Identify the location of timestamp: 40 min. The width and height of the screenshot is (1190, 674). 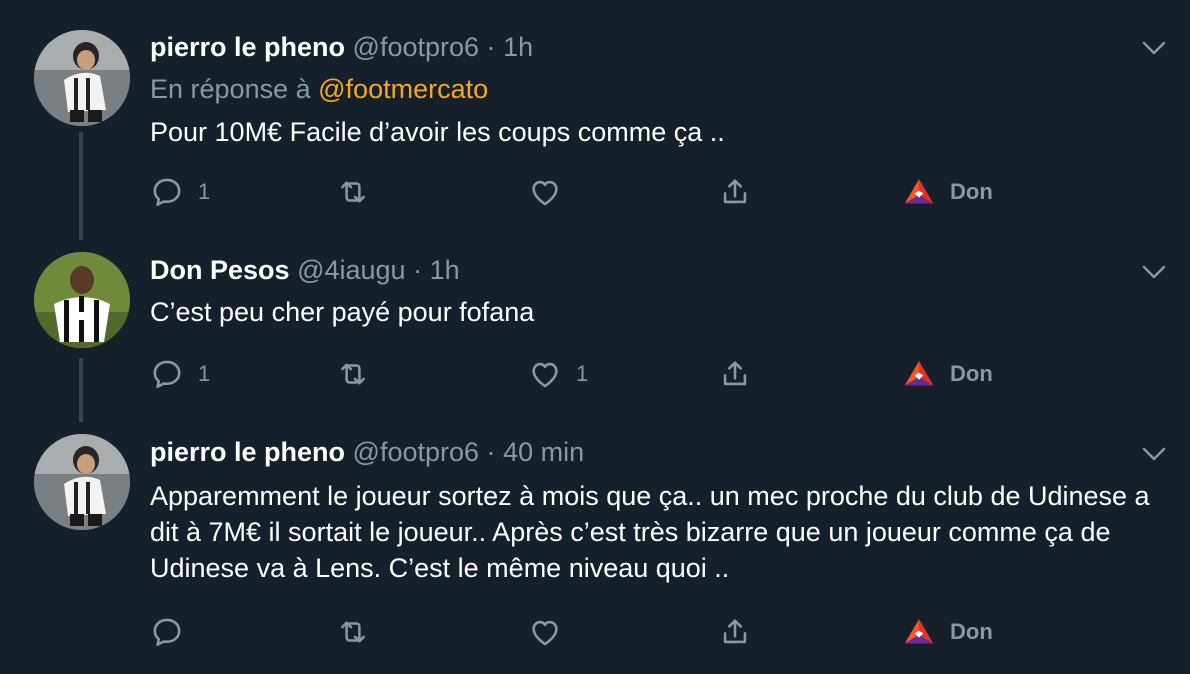
(543, 452).